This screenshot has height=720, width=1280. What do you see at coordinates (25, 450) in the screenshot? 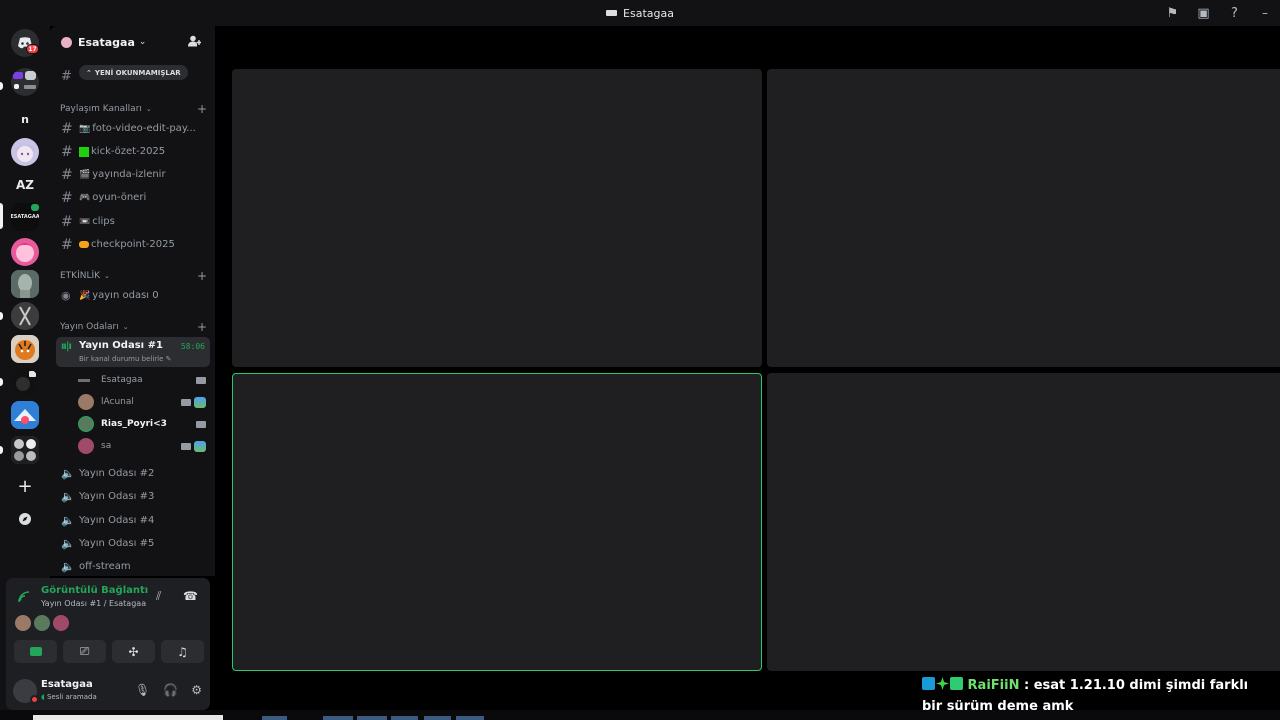
I see `server-folder` at bounding box center [25, 450].